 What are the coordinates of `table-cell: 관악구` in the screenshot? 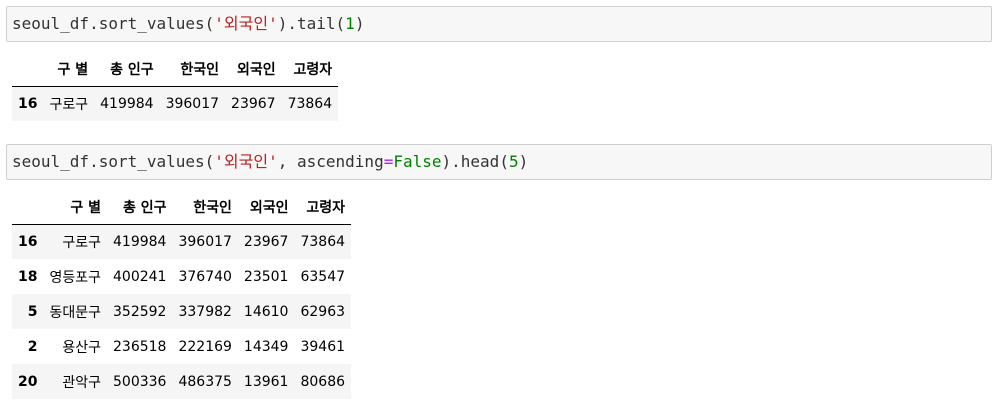 It's located at (82, 382).